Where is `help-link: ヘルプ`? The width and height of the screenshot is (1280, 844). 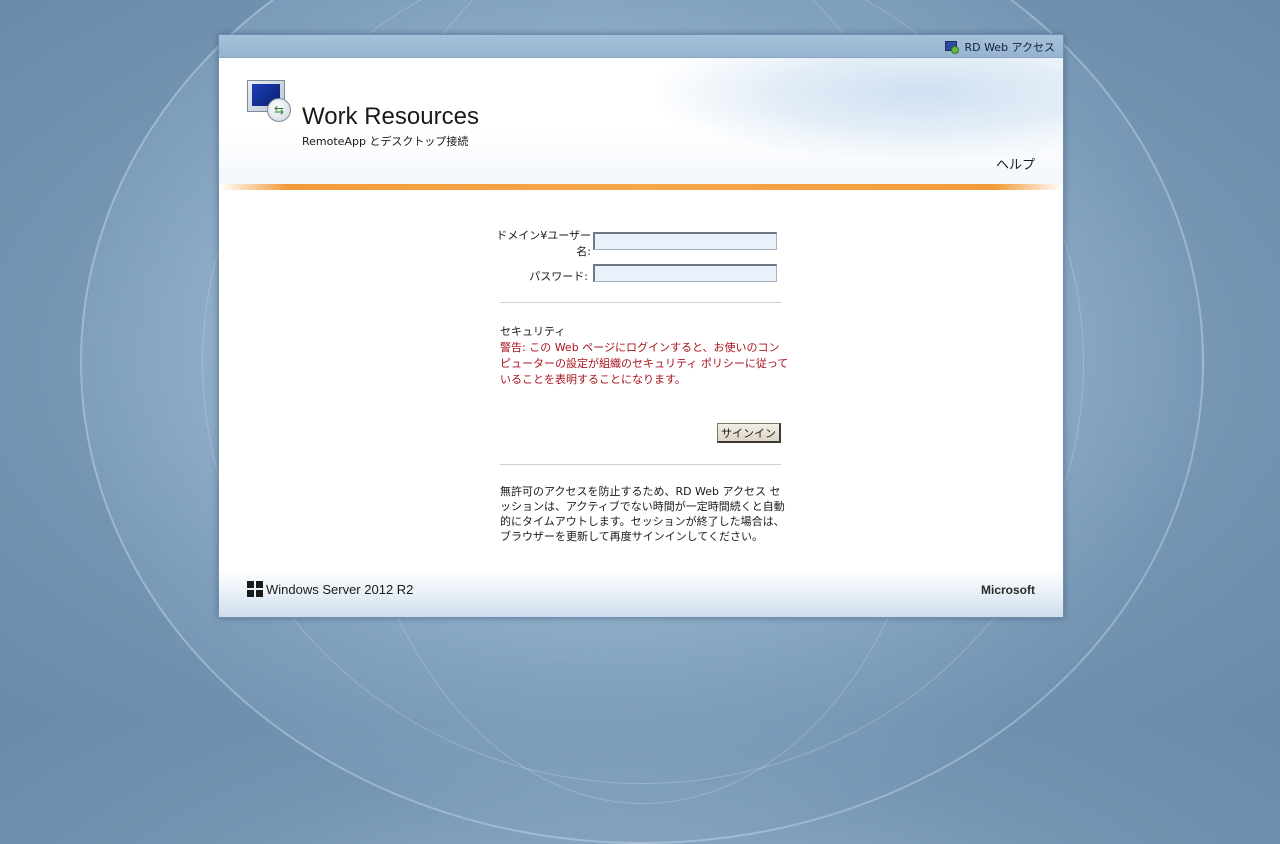 help-link: ヘルプ is located at coordinates (1015, 163).